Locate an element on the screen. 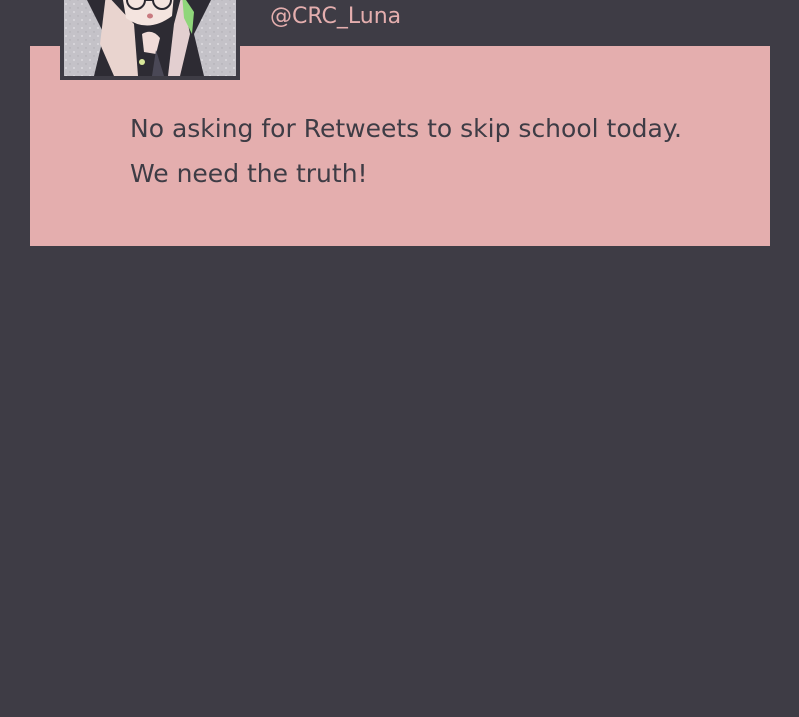  tweet-text-line-2: We need the truth! is located at coordinates (249, 173).